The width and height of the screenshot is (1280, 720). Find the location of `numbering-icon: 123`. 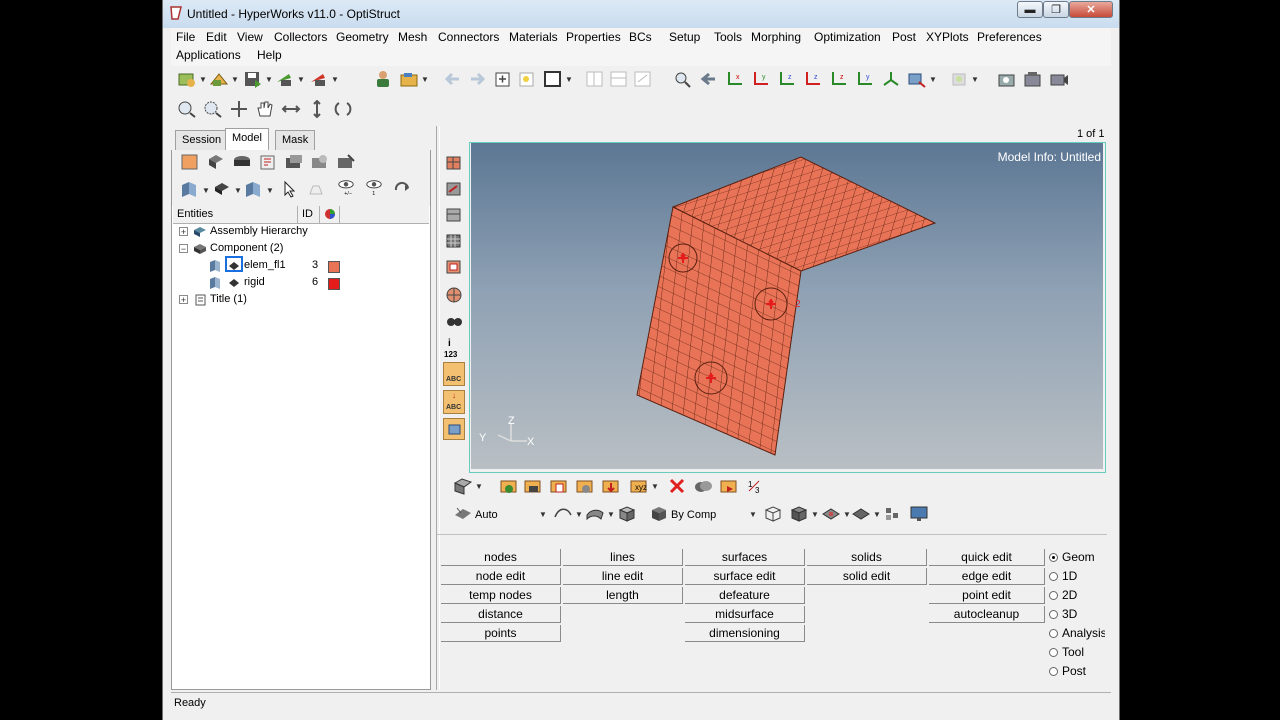

numbering-icon: 123 is located at coordinates (450, 354).